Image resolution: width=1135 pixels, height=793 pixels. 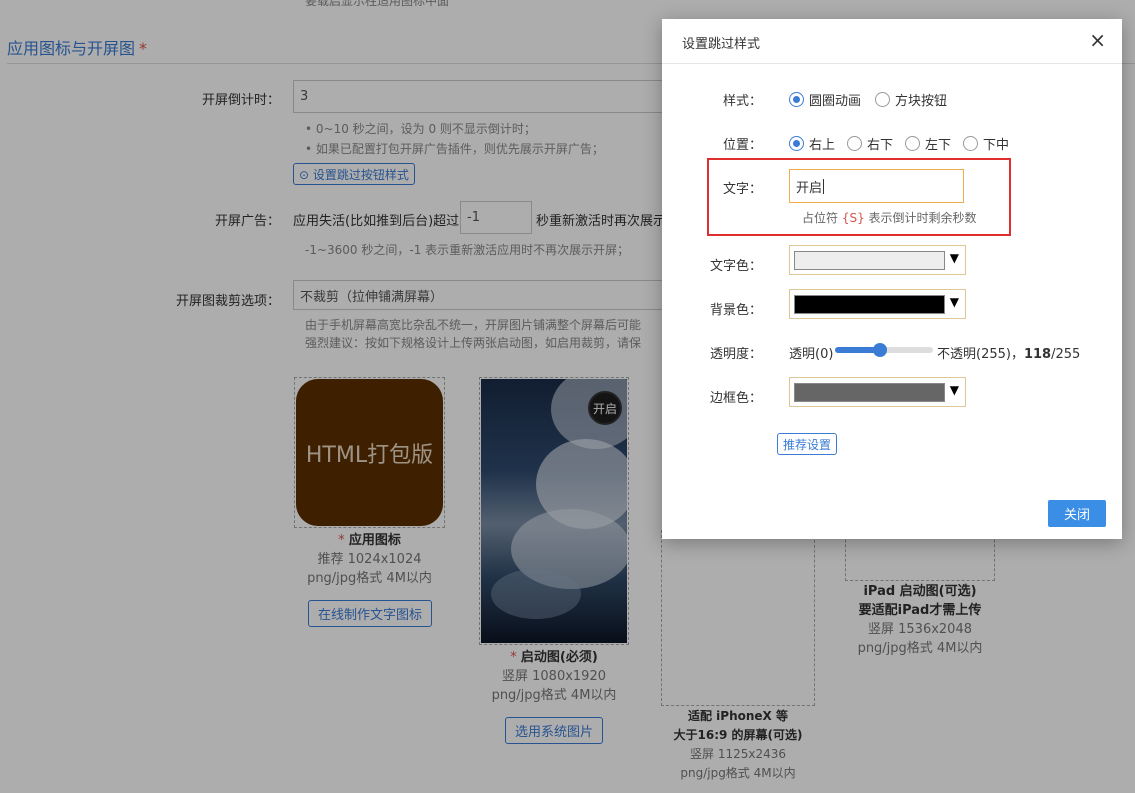 I want to click on position-option-bottom-left: 左下, so click(x=928, y=143).